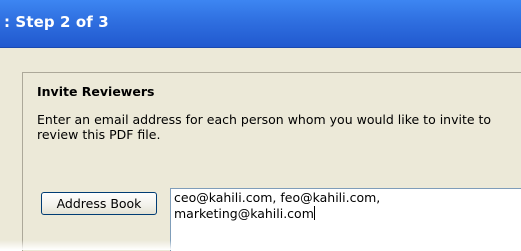  What do you see at coordinates (99, 203) in the screenshot?
I see `address-book-button: Address Book` at bounding box center [99, 203].